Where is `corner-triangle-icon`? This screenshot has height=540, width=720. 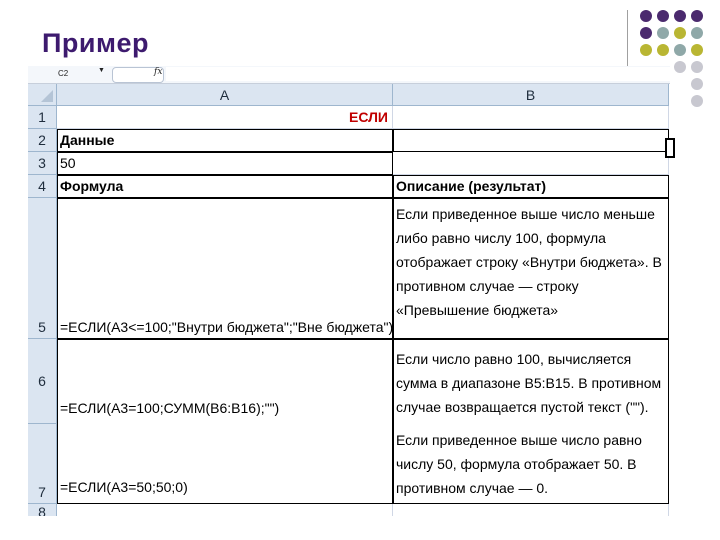
corner-triangle-icon is located at coordinates (47, 96).